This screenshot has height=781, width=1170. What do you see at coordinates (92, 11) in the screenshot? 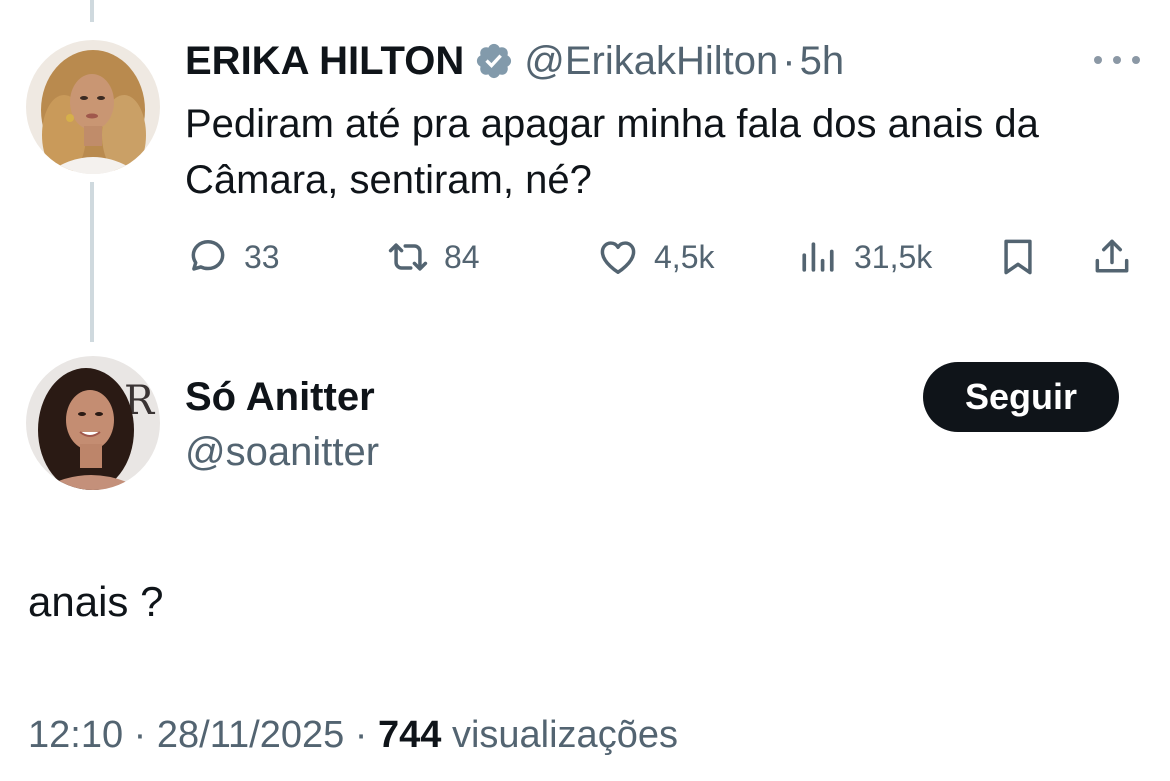
I see `thread-line-top` at bounding box center [92, 11].